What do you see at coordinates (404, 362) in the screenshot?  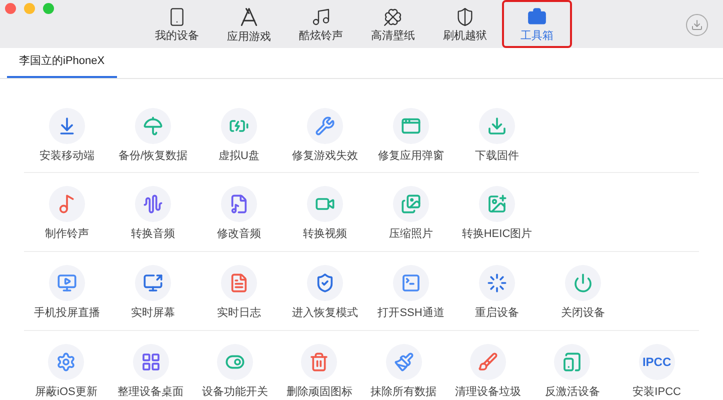 I see `brush-icon` at bounding box center [404, 362].